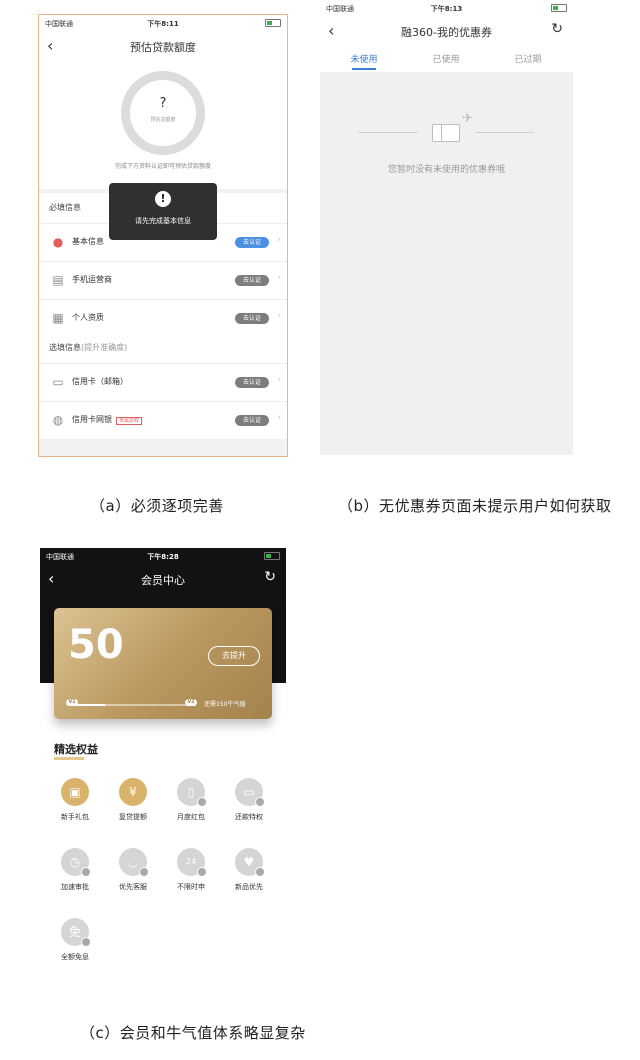 Image resolution: width=640 pixels, height=1060 pixels. I want to click on benefit-item: ¥ 复贷提额, so click(133, 800).